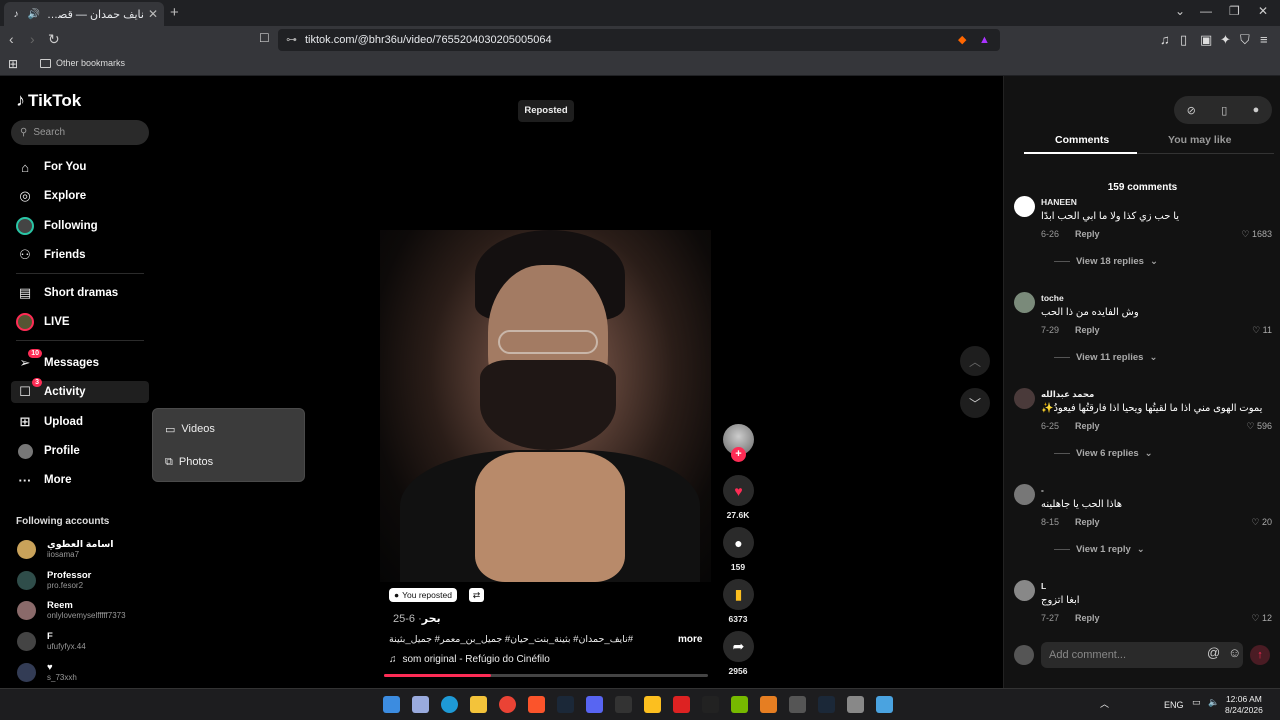 The height and width of the screenshot is (720, 1280). Describe the element at coordinates (153, 14) in the screenshot. I see `close-tab-icon: ✕` at that location.